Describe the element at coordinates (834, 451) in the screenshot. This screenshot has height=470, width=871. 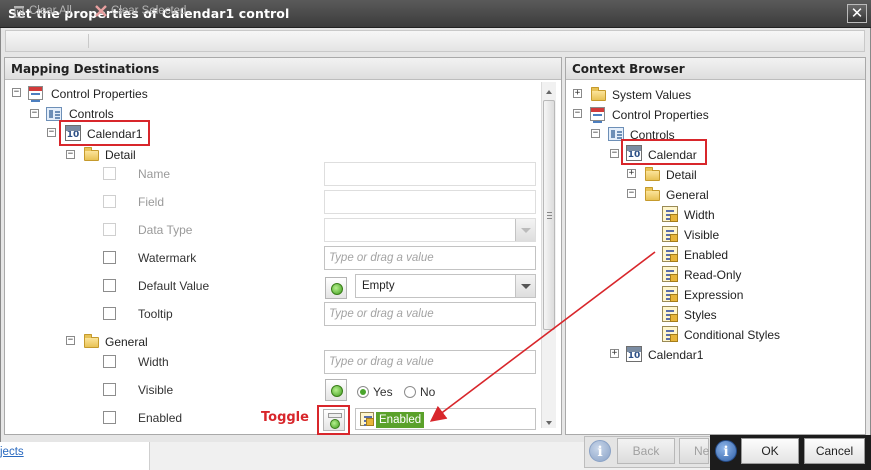
I see `cancel-button: Cancel` at that location.